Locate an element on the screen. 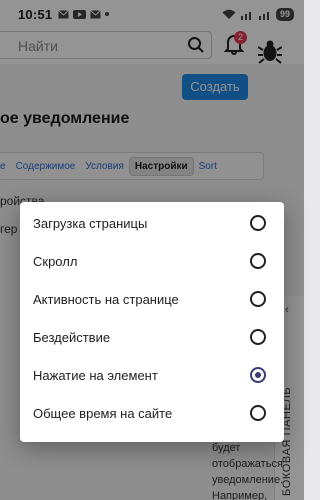 The height and width of the screenshot is (500, 320). option-label: Нажатие на элемент is located at coordinates (95, 375).